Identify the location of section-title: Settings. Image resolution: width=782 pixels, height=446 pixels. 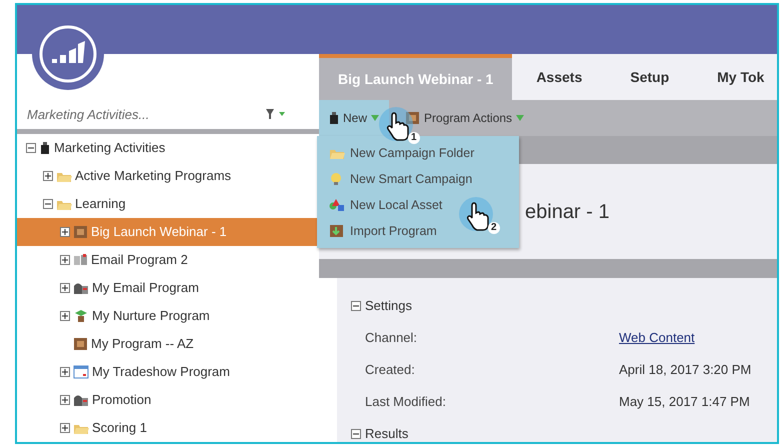
(388, 306).